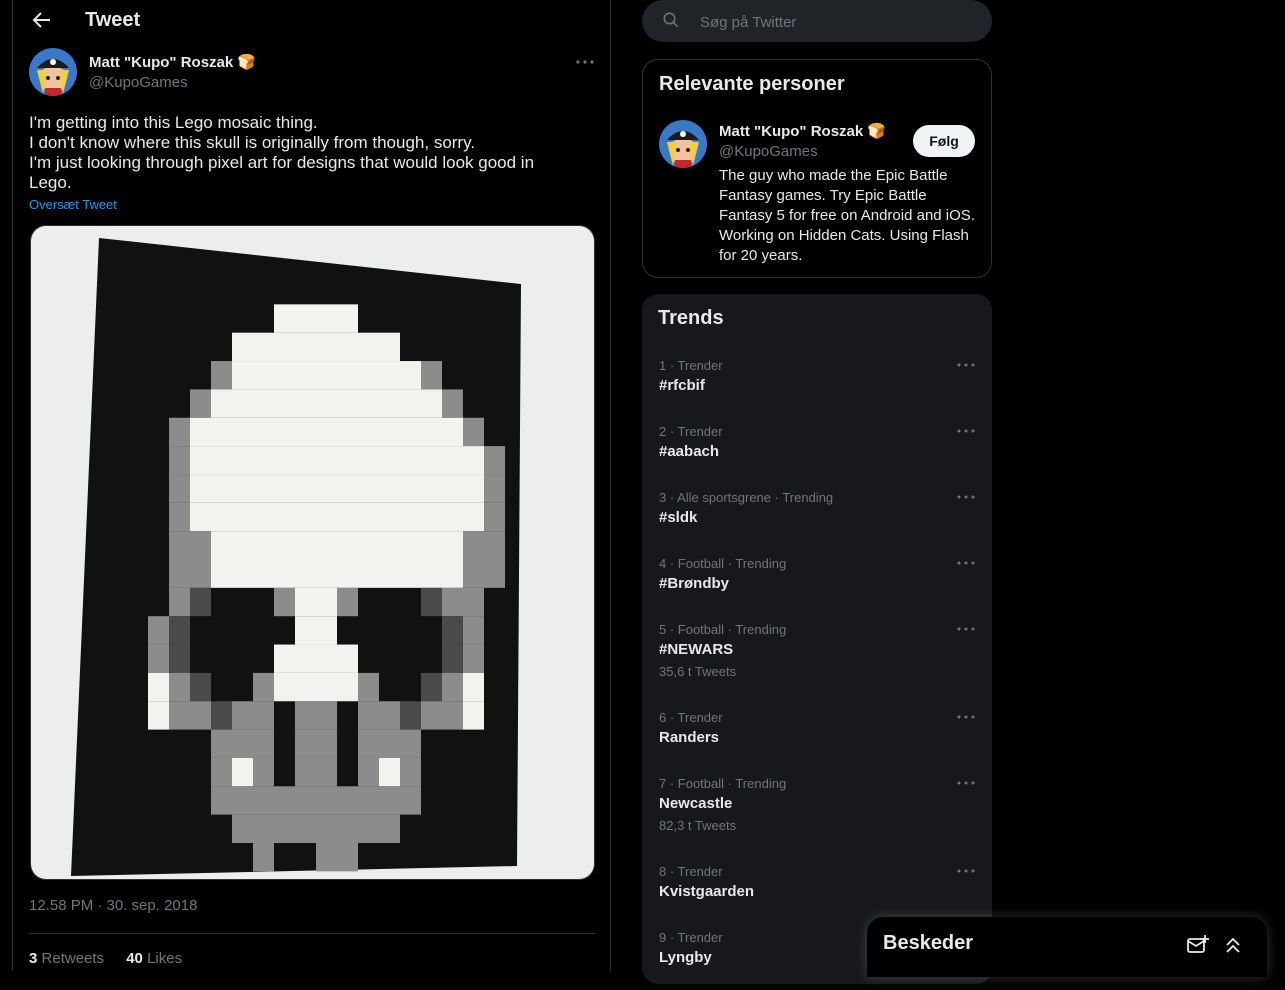  What do you see at coordinates (53, 72) in the screenshot?
I see `author-avatar` at bounding box center [53, 72].